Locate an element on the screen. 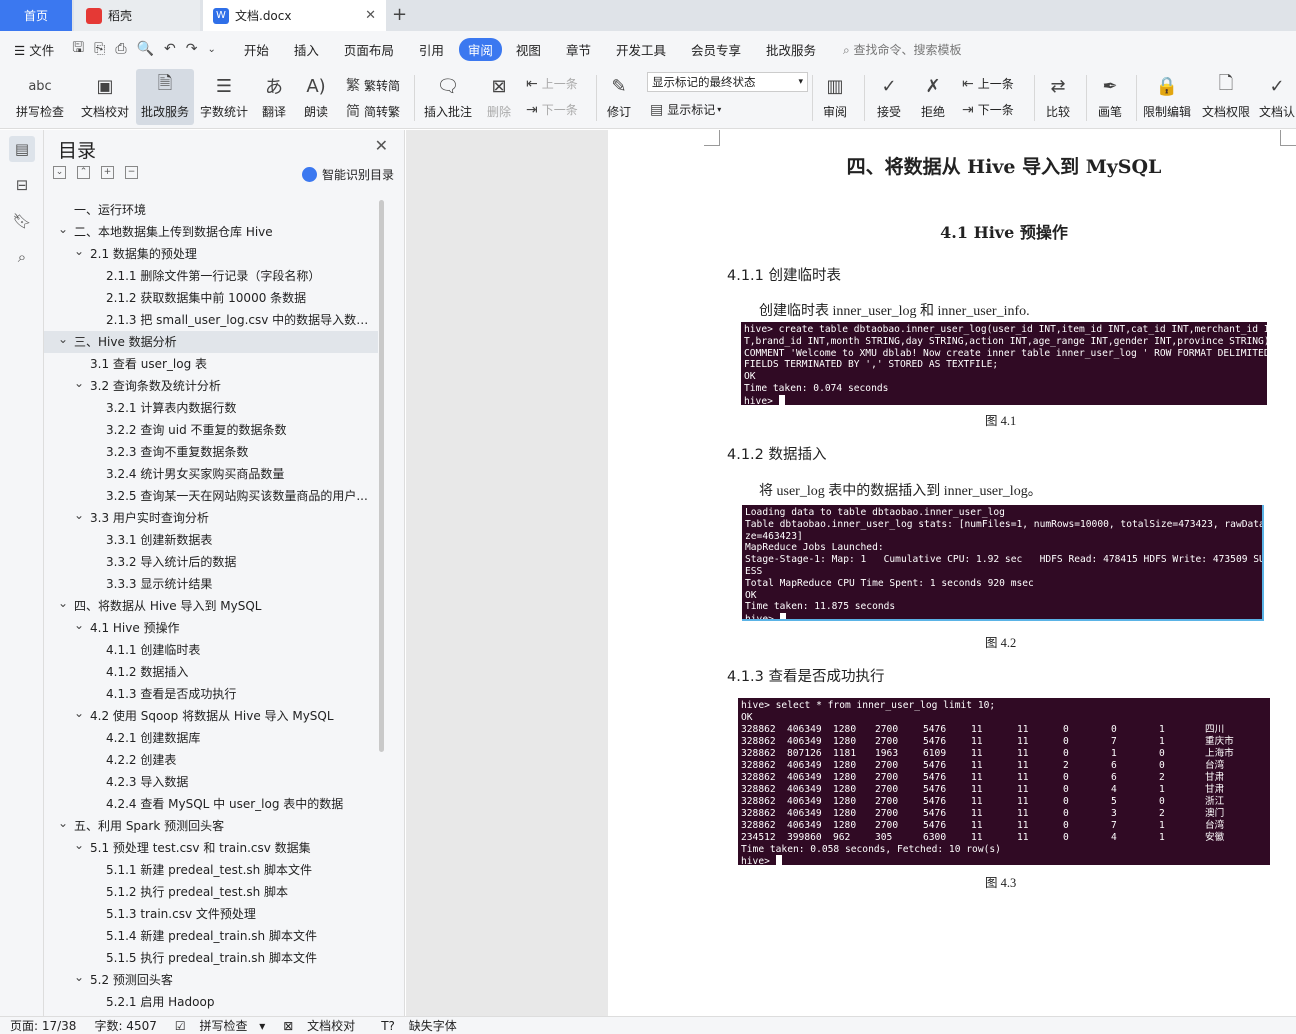 The height and width of the screenshot is (1034, 1296). toc-item: ⌄ 5.2 预测回头客 is located at coordinates (211, 980).